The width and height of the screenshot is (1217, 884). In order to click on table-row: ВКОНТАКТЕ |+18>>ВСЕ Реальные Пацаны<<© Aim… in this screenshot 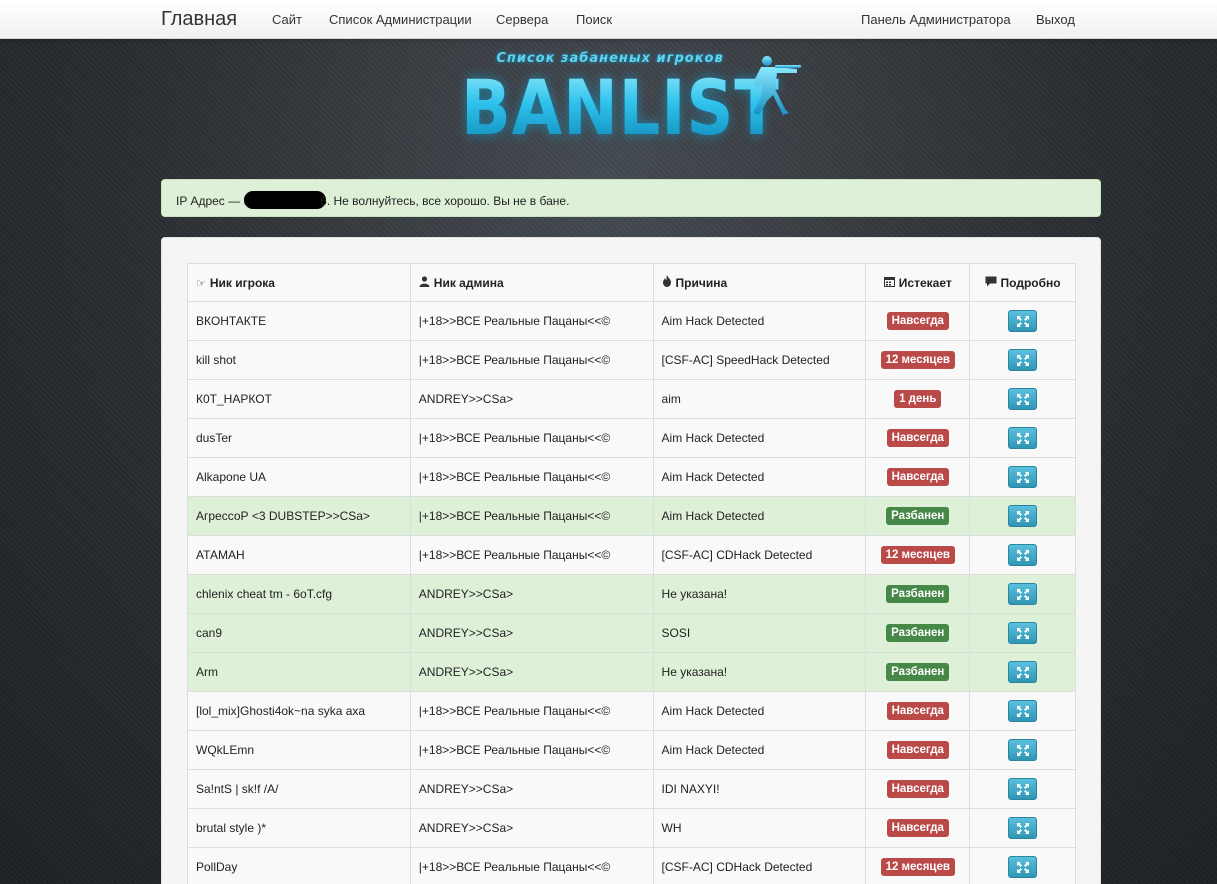, I will do `click(631, 321)`.